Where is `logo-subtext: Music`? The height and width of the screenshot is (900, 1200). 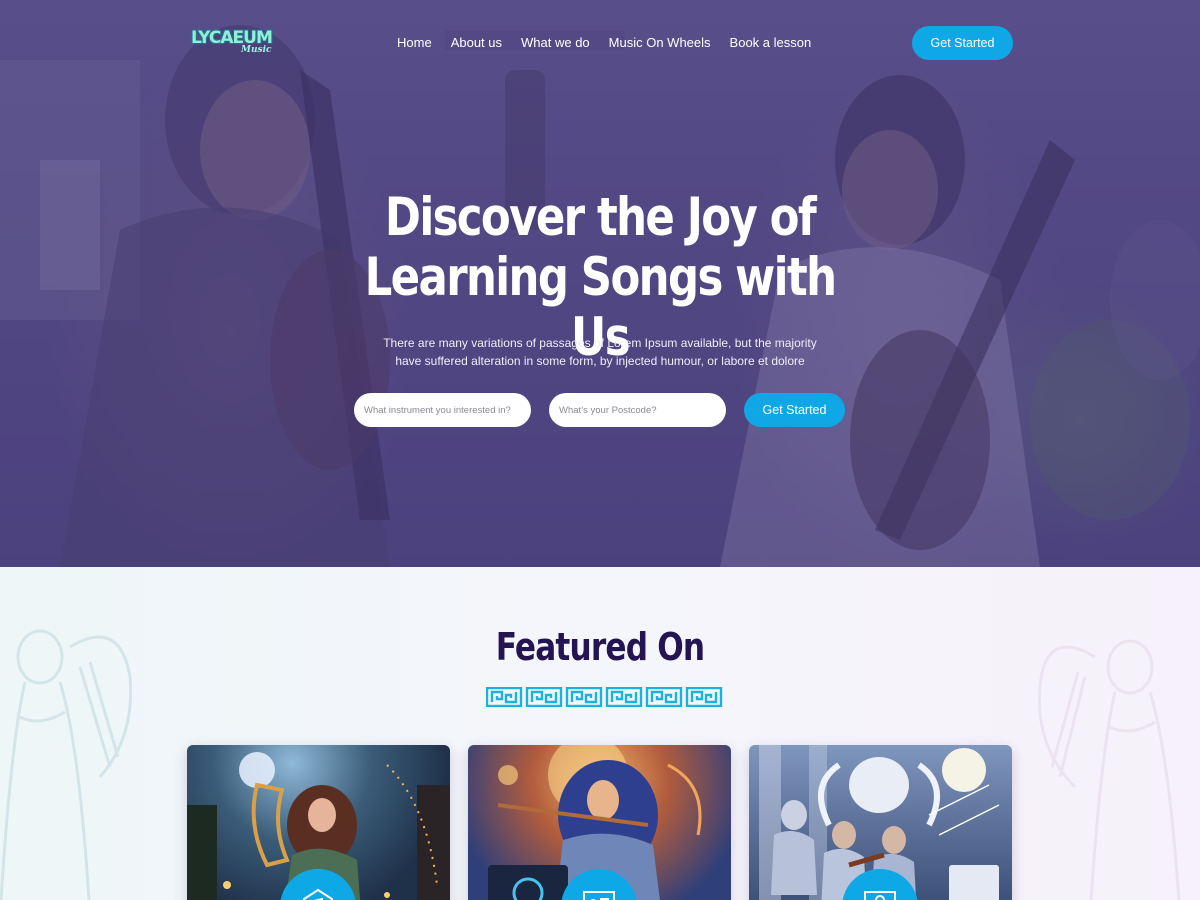 logo-subtext: Music is located at coordinates (256, 50).